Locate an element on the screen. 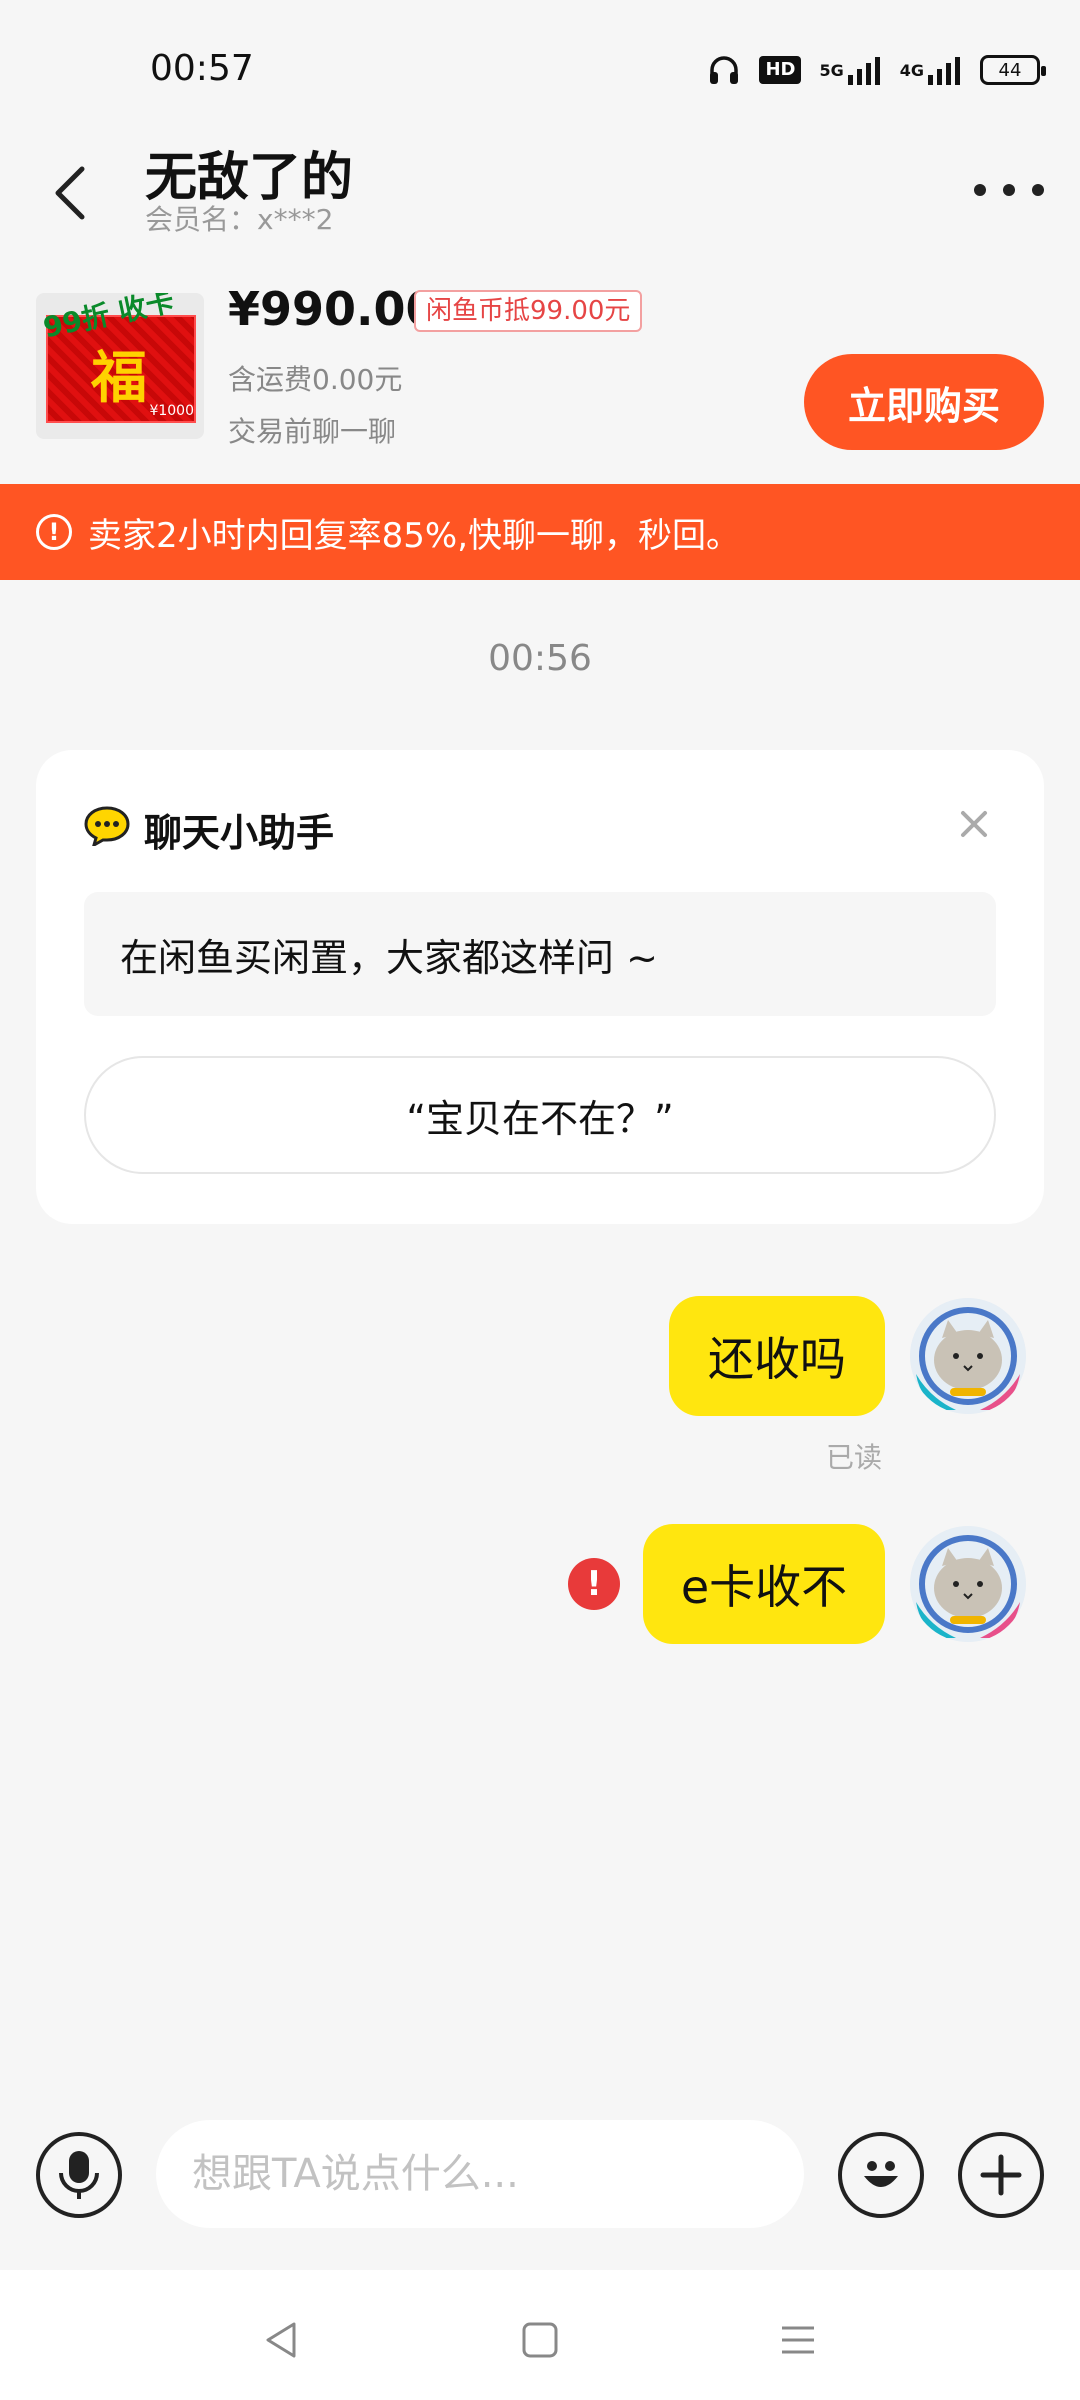  shipping-fee: 含运费0.00元 is located at coordinates (315, 379).